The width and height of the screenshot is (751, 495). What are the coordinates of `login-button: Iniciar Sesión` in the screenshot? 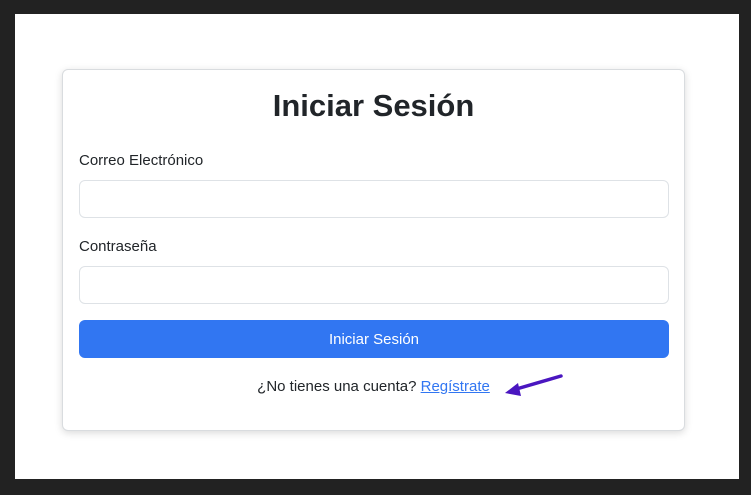 It's located at (374, 339).